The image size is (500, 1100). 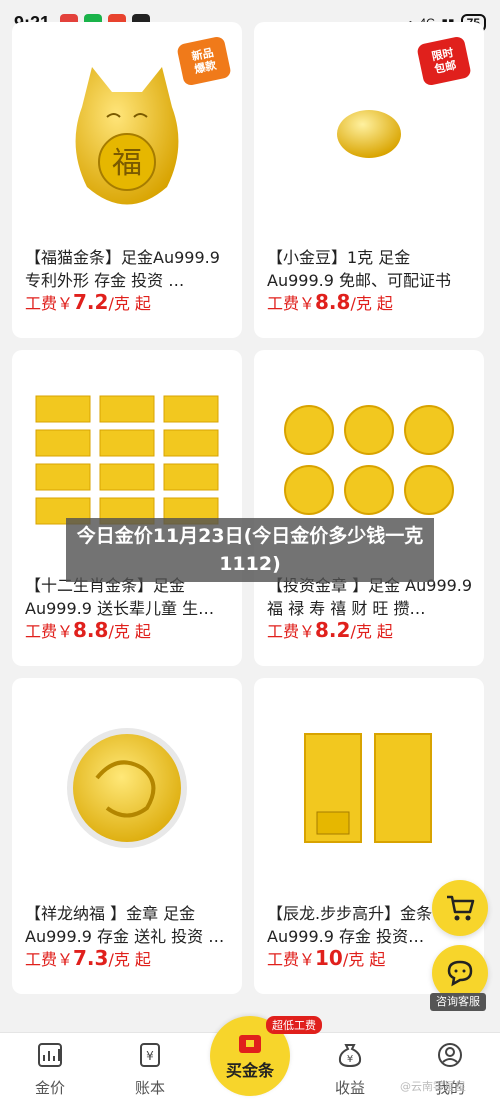 I want to click on tab-label: 账本, so click(x=149, y=1088).